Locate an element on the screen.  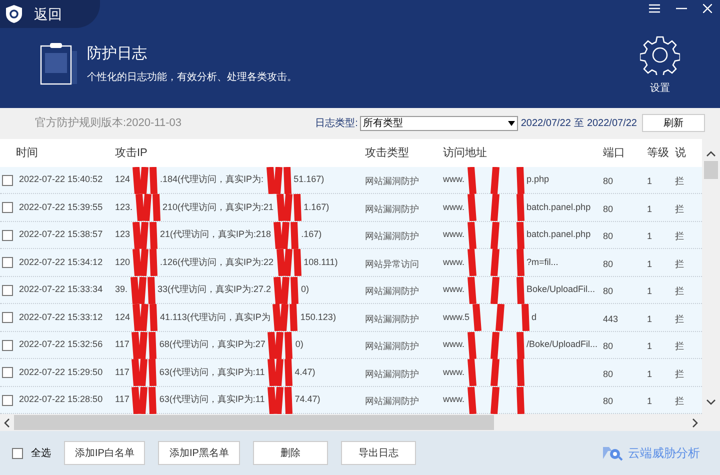
menu-icon is located at coordinates (654, 8).